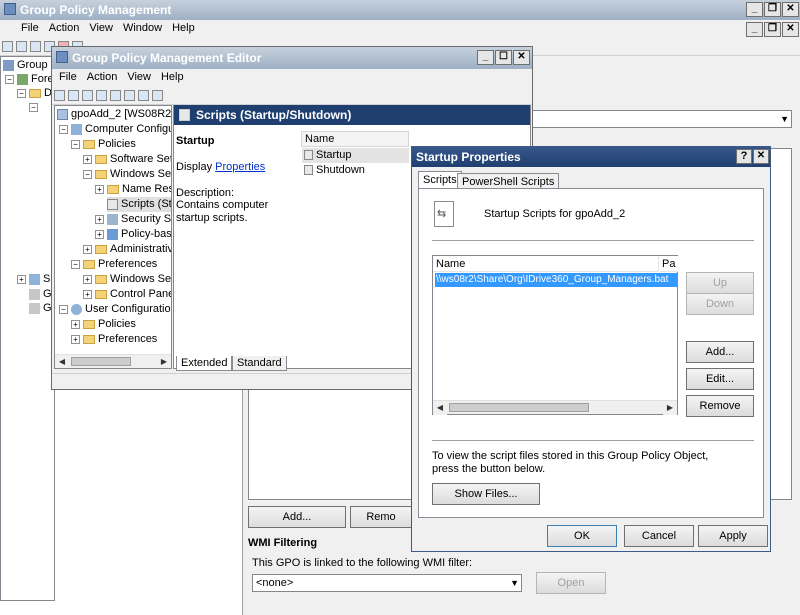 The image size is (800, 615). I want to click on dialog-down-button: Down, so click(720, 304).